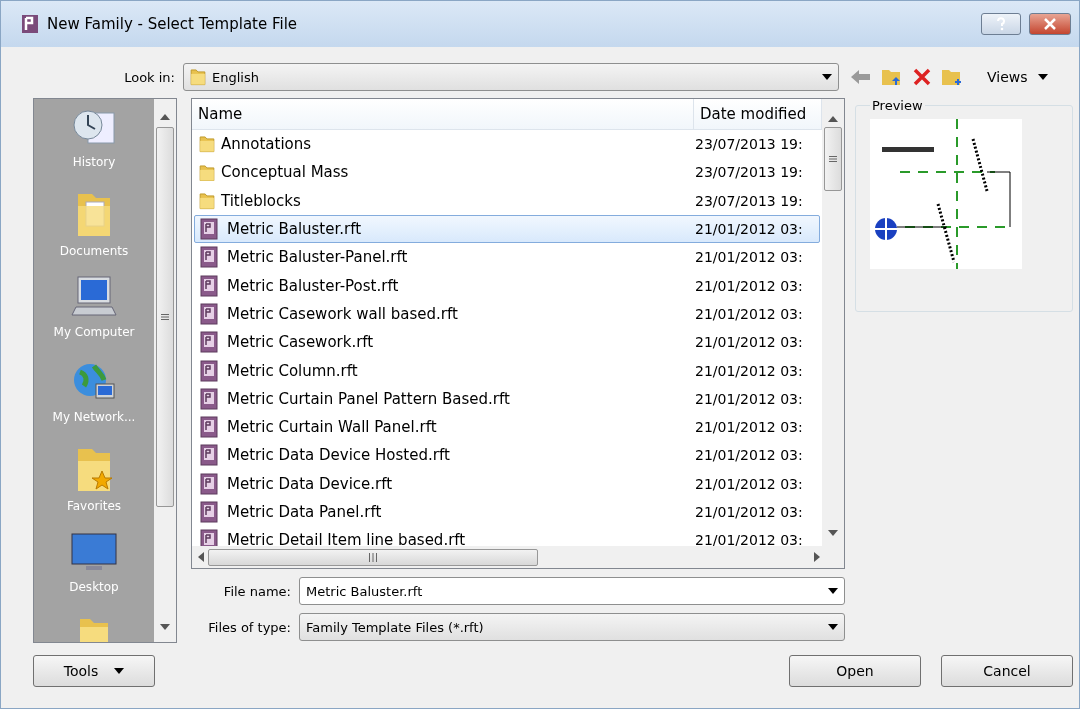 This screenshot has width=1080, height=709. Describe the element at coordinates (346, 538) in the screenshot. I see `file-name: Metric Detail Item line based.rft` at that location.